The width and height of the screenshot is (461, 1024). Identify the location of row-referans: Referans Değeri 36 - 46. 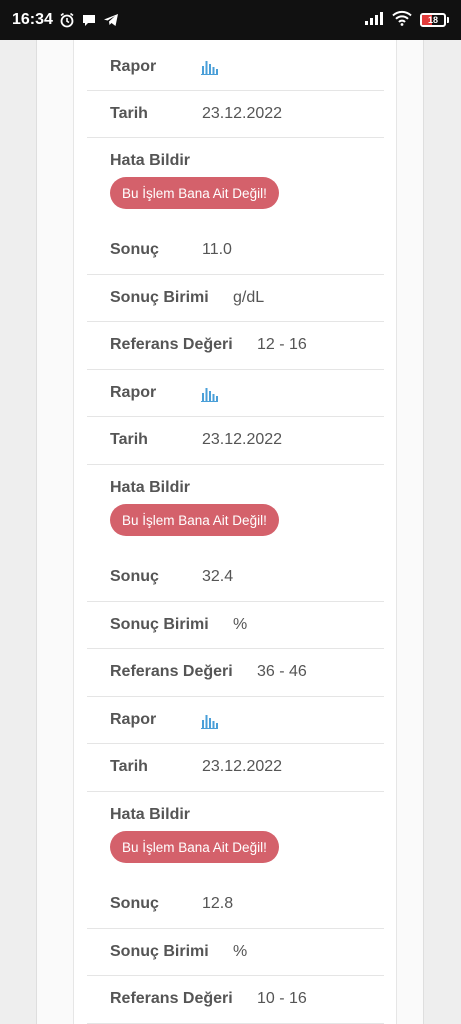
(235, 673).